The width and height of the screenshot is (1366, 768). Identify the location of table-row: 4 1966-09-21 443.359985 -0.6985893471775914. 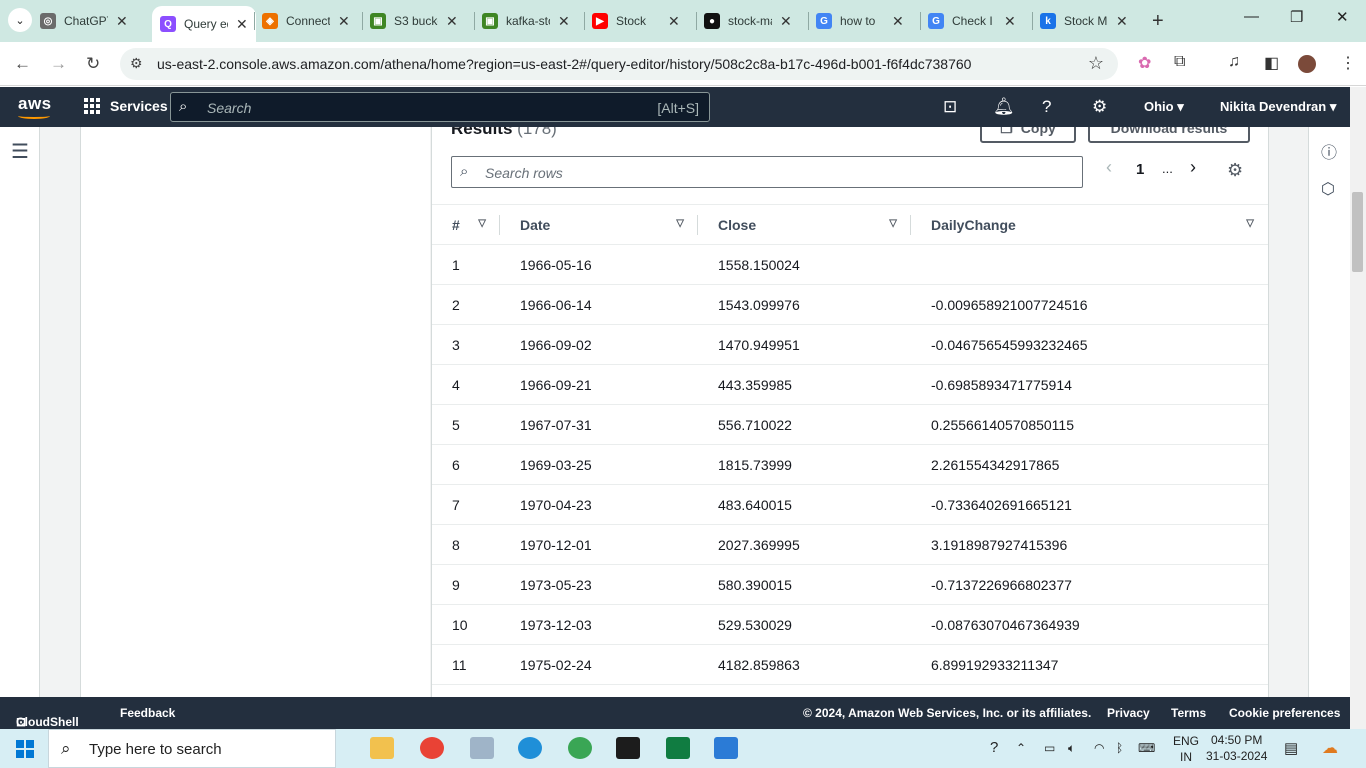
(850, 384).